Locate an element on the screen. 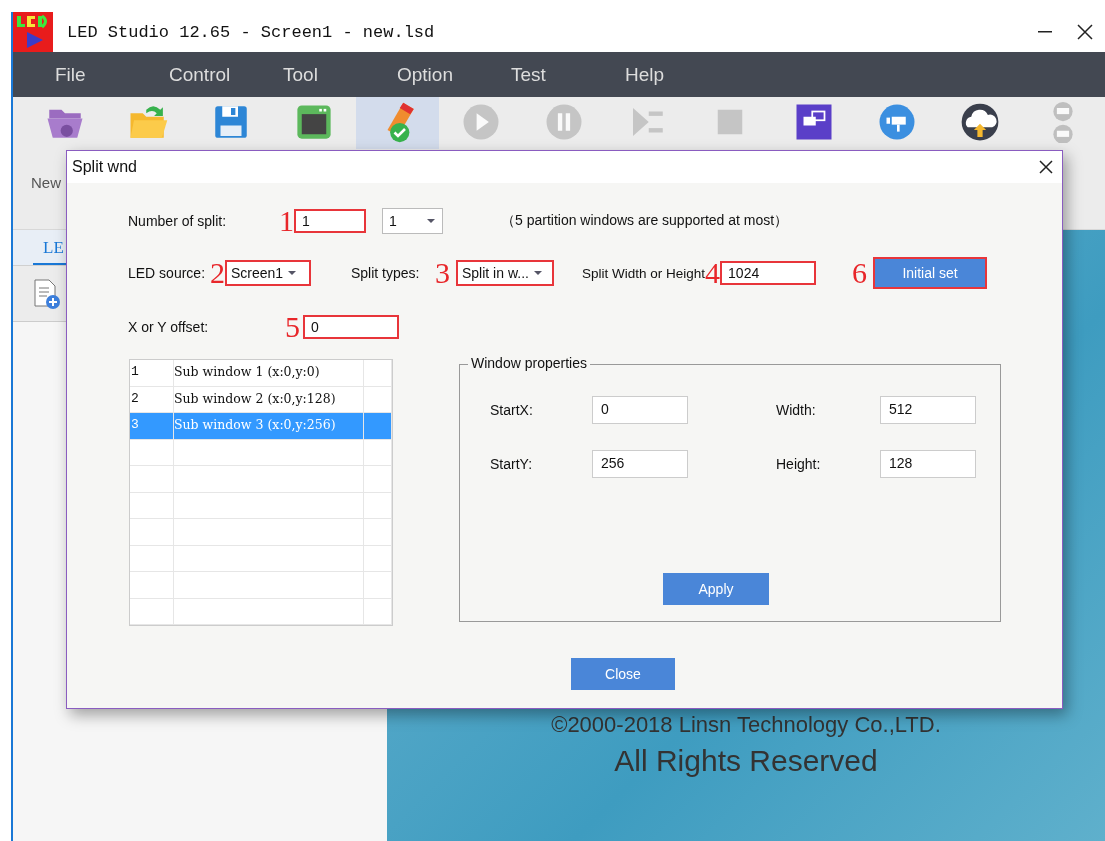  minimize-icon is located at coordinates (1045, 32).